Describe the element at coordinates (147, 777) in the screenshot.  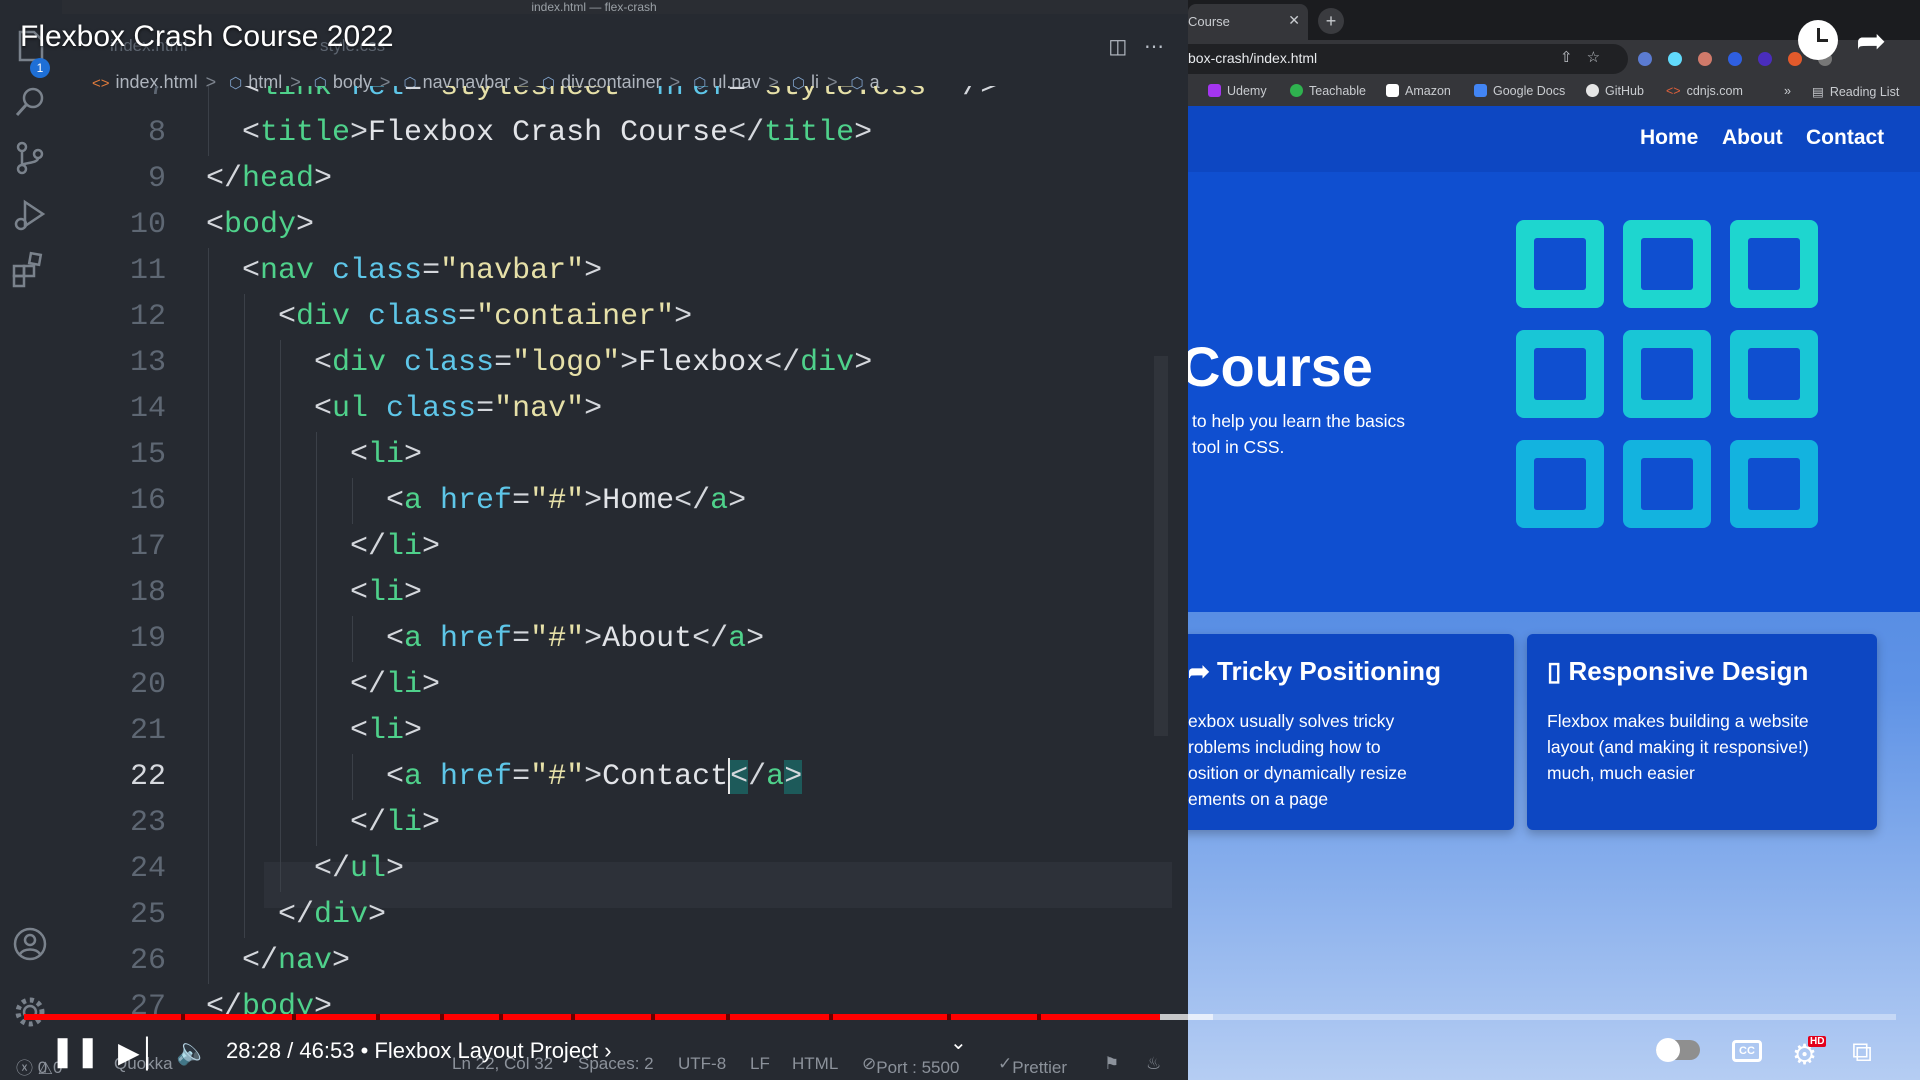
I see `line-number: 22` at that location.